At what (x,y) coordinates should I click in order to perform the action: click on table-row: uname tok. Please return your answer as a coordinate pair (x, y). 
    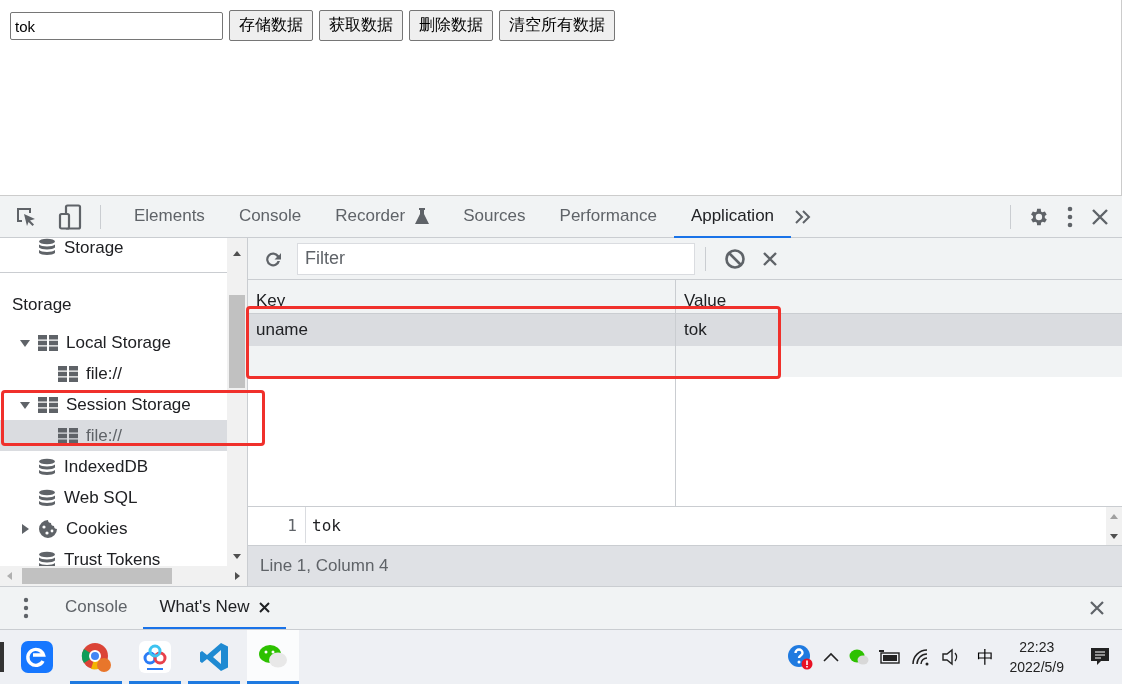
    Looking at the image, I should click on (685, 330).